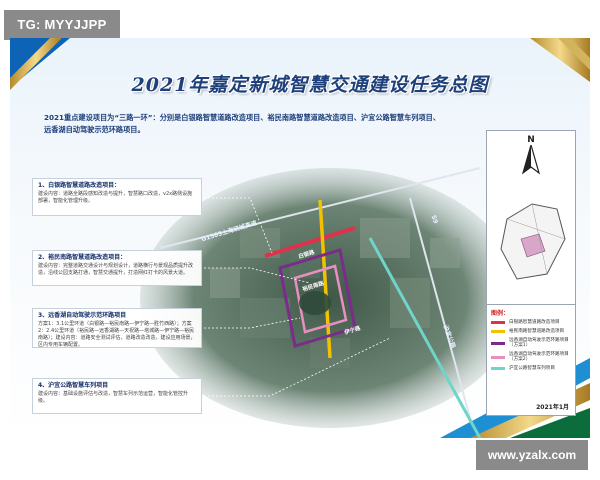  Describe the element at coordinates (113, 397) in the screenshot. I see `callout-body: 建设内容：基础设施评估与改造，智慧车列示范运营，智能化管控升级。` at that location.